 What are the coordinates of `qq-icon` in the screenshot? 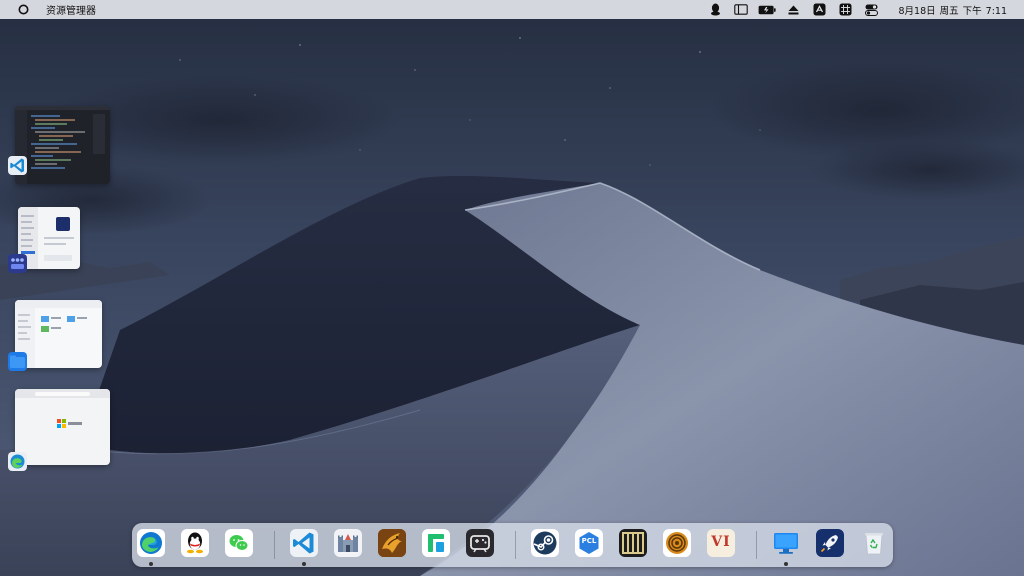 It's located at (195, 543).